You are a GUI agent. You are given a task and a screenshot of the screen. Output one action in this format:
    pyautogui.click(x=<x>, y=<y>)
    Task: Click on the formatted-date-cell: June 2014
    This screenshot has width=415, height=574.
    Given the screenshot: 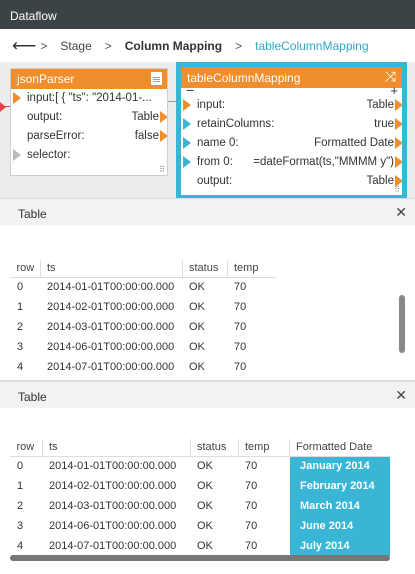 What is the action you would take?
    pyautogui.click(x=339, y=526)
    